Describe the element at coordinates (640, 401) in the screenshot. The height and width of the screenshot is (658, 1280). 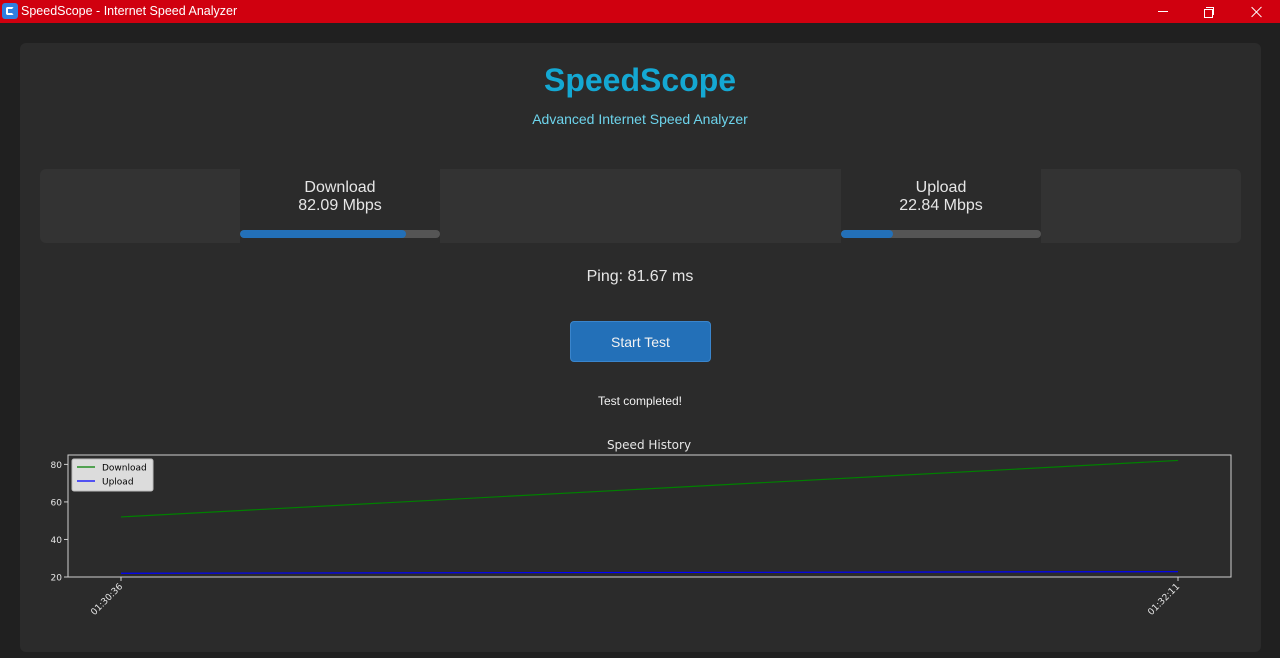
I see `status-message: Test completed!` at that location.